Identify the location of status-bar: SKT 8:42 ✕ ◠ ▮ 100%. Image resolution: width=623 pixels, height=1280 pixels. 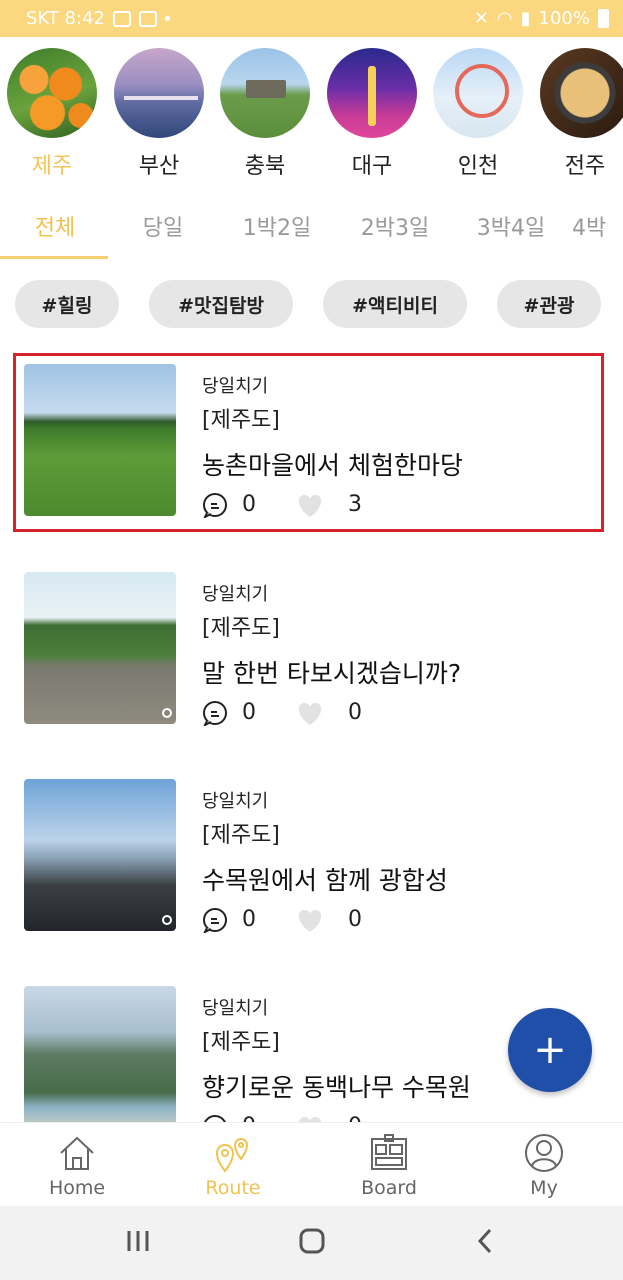
(311, 18).